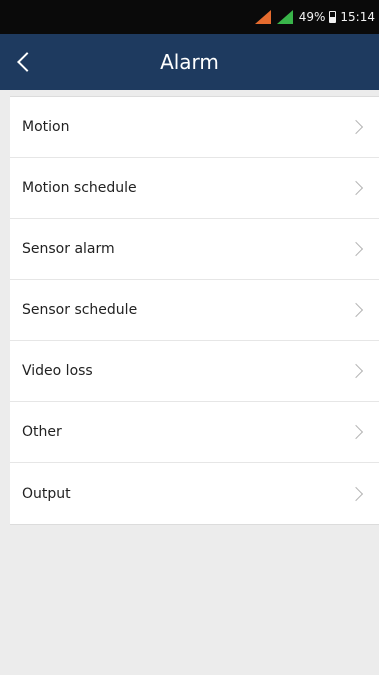 The width and height of the screenshot is (379, 675). I want to click on list-item-label: Sensor schedule, so click(80, 310).